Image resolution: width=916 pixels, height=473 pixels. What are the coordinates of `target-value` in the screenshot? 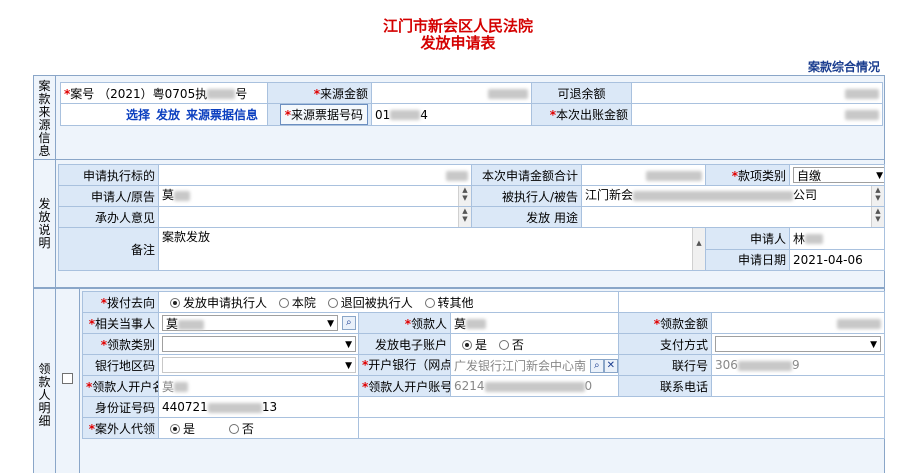 It's located at (315, 175).